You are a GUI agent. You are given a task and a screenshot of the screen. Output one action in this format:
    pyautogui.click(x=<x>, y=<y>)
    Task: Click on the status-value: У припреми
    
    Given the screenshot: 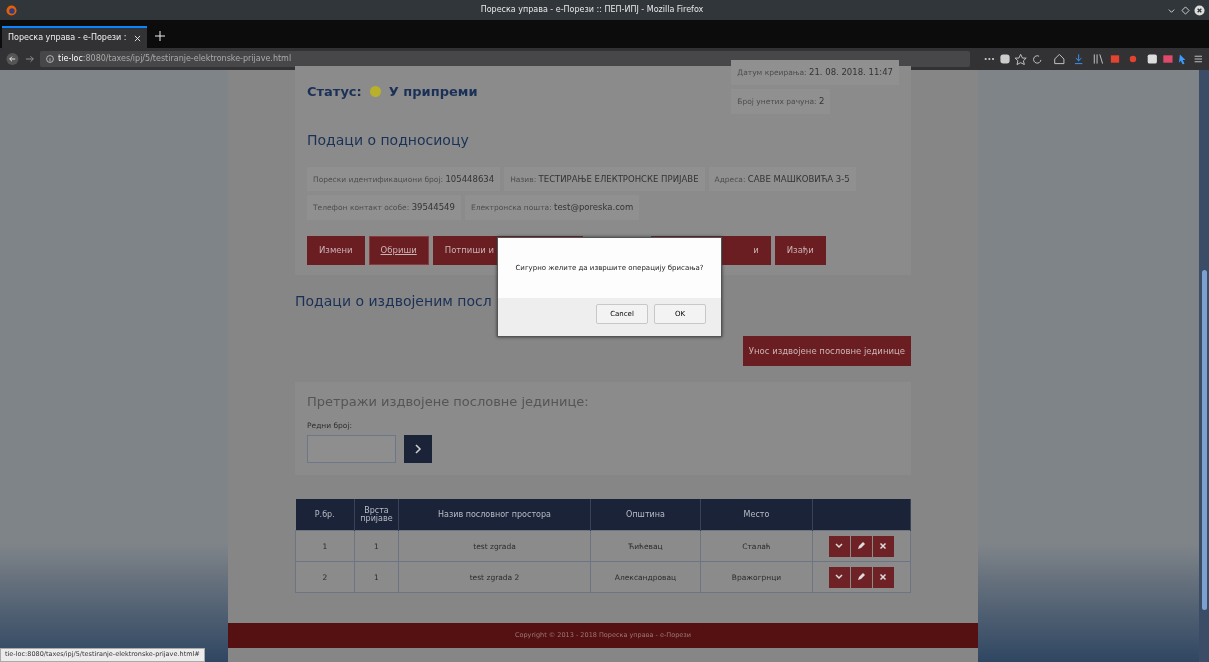 What is the action you would take?
    pyautogui.click(x=433, y=92)
    